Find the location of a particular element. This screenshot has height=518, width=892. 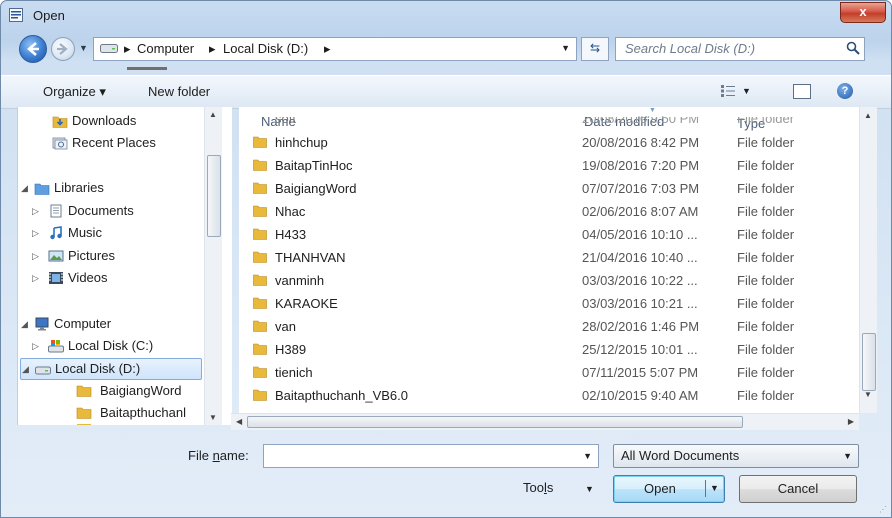

nav-item-downloads: Downloads is located at coordinates (111, 121).